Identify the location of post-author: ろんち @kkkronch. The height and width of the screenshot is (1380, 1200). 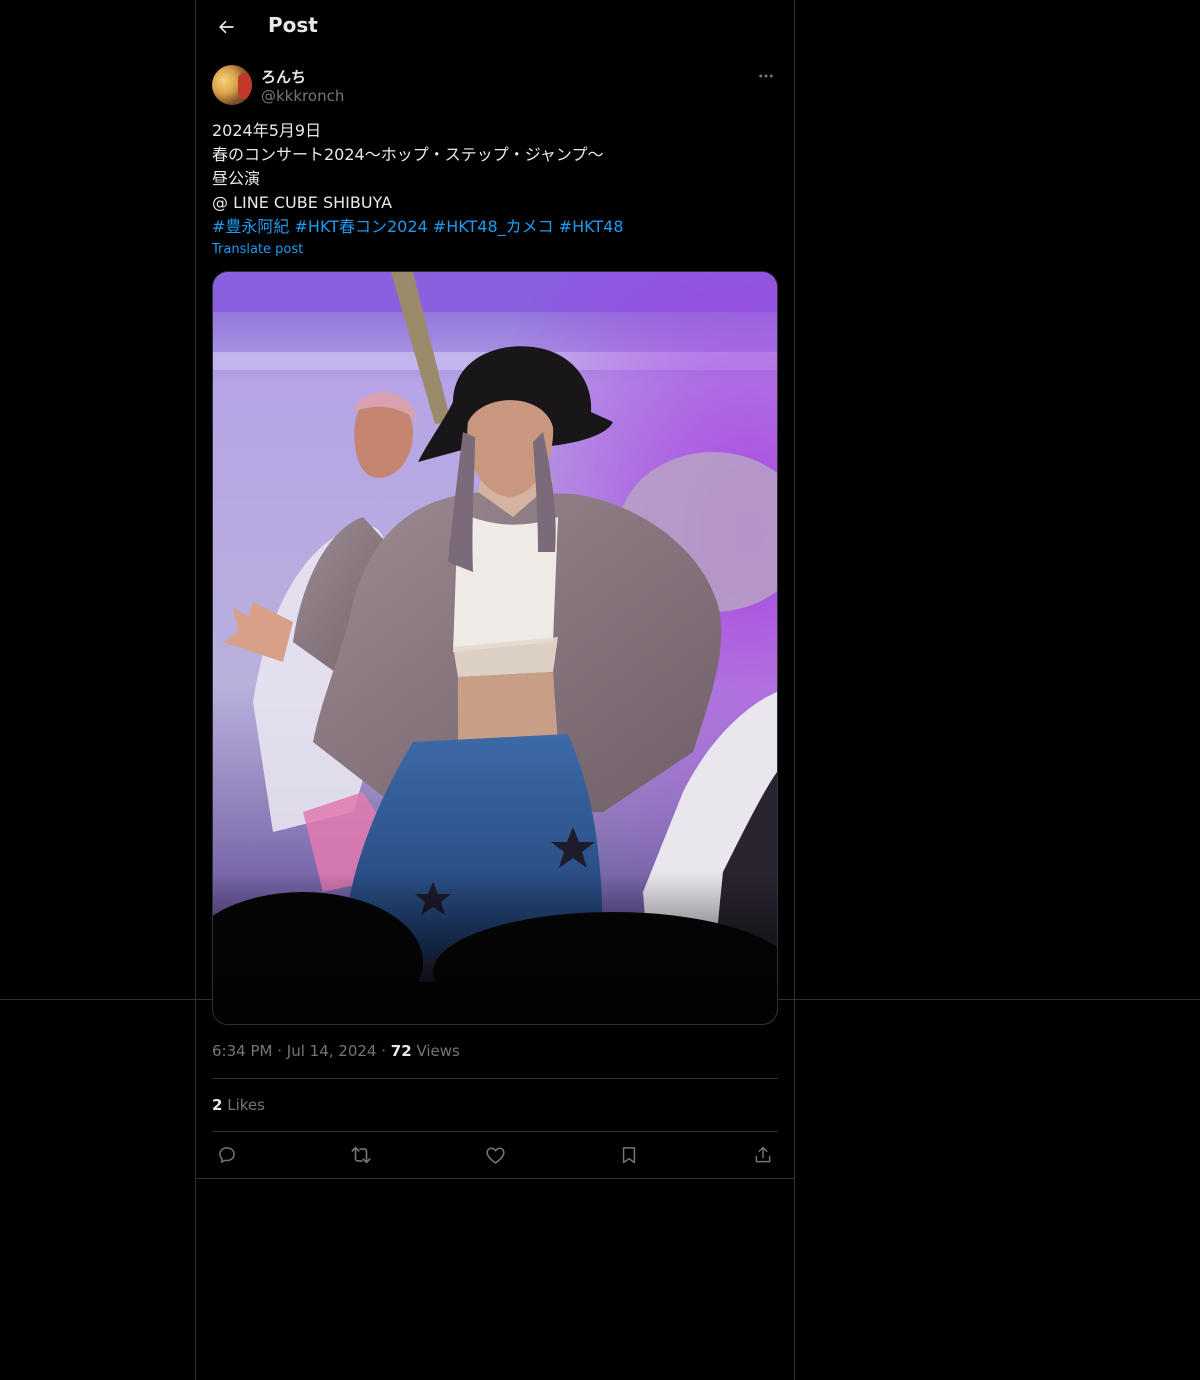
(495, 86).